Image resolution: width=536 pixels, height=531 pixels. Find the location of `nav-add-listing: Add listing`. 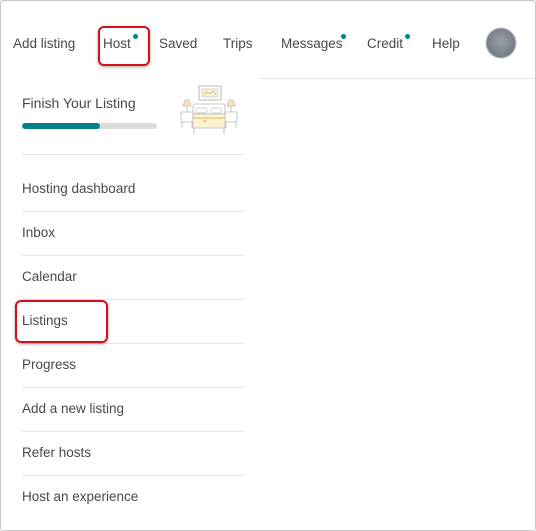

nav-add-listing: Add listing is located at coordinates (44, 44).